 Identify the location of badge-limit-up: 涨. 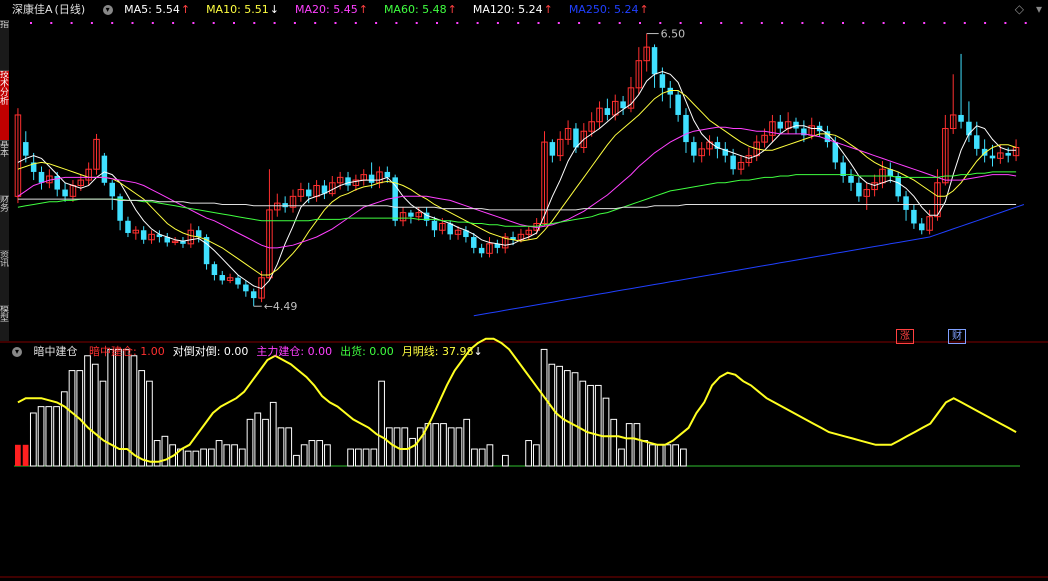
(905, 336).